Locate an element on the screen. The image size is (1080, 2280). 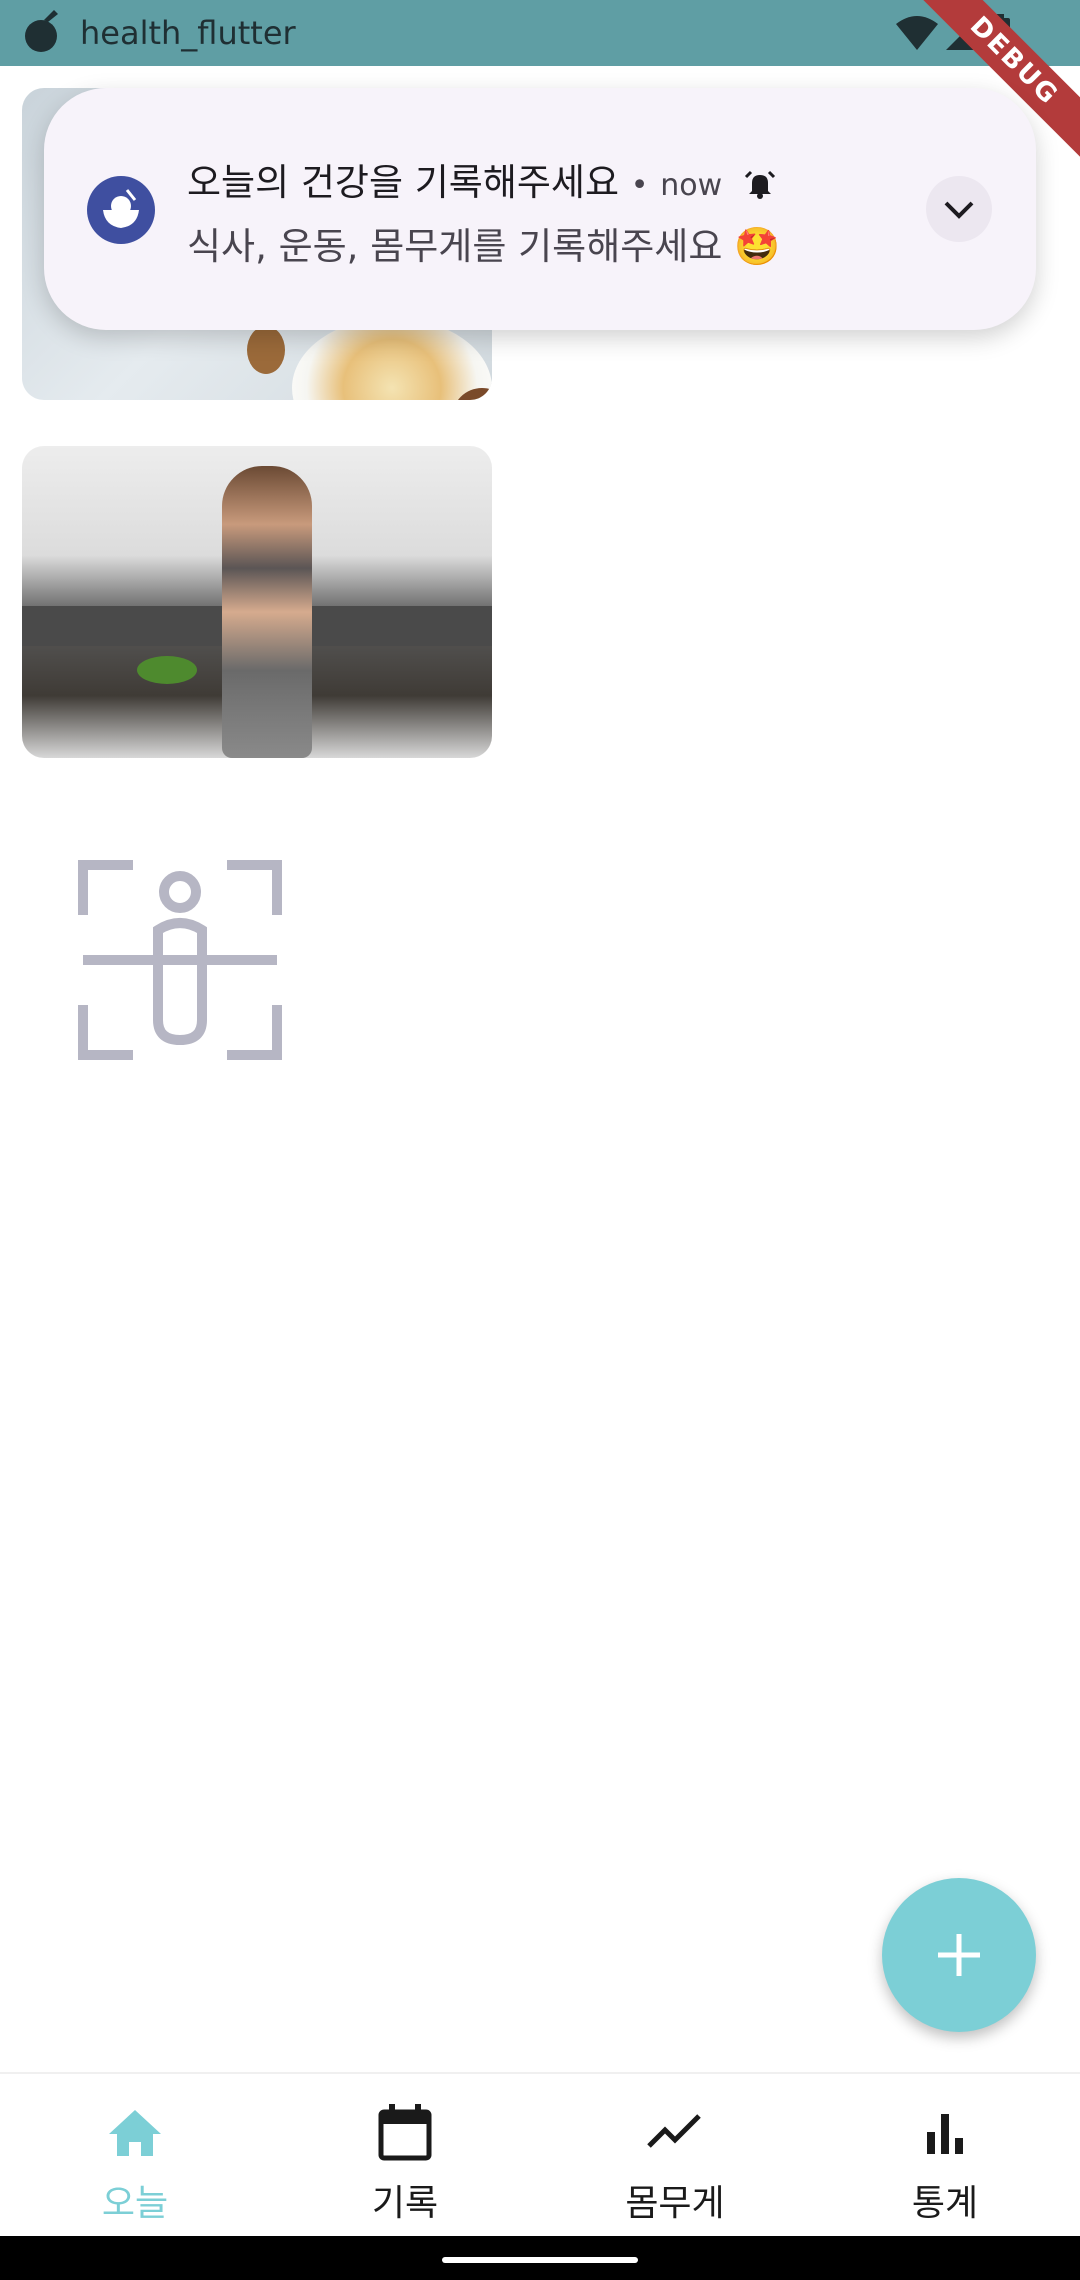
nav-item-records: 기록 is located at coordinates (405, 2156).